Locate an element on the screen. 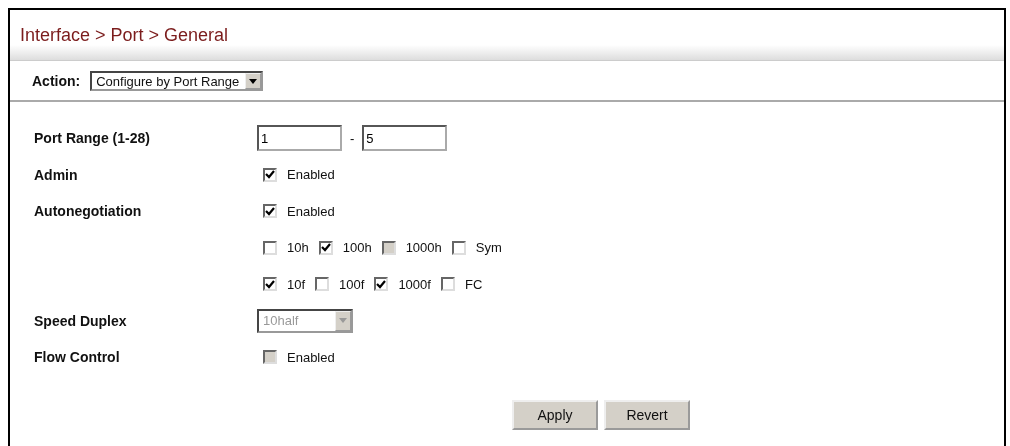 The height and width of the screenshot is (446, 1010). checkbox-label: 1000h is located at coordinates (423, 248).